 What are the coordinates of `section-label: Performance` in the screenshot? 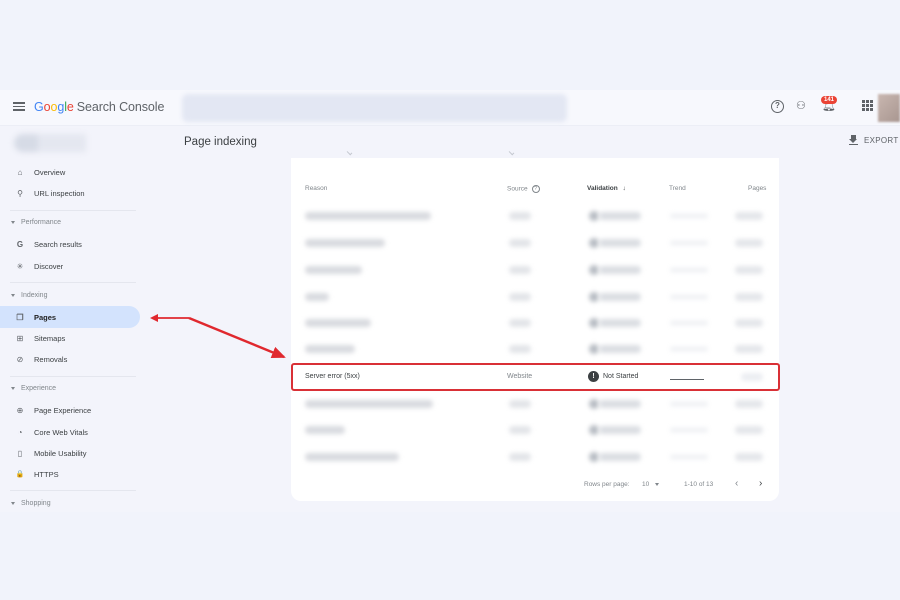 It's located at (41, 222).